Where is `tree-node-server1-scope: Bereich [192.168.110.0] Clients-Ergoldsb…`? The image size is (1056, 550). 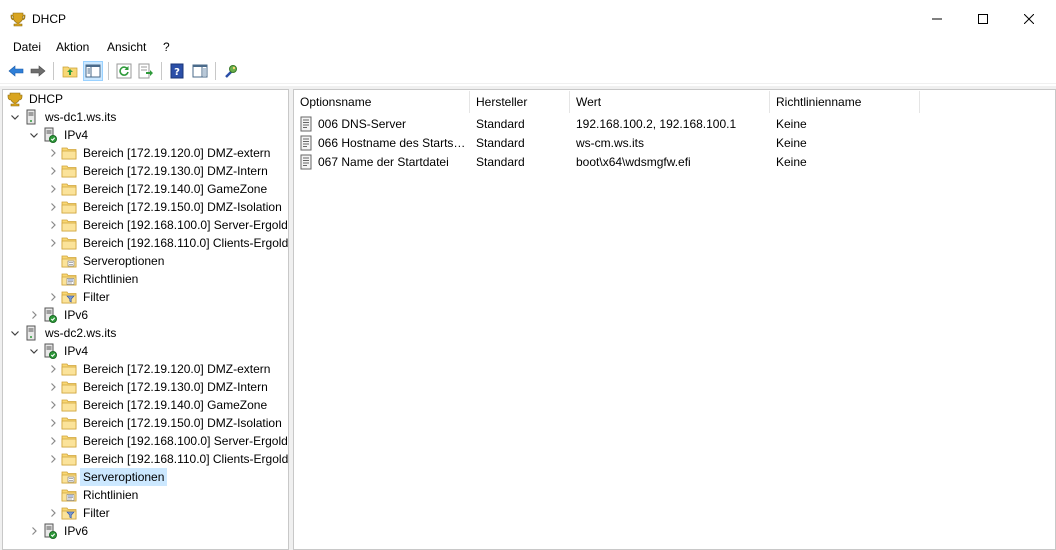 tree-node-server1-scope: Bereich [192.168.110.0] Clients-Ergoldsb… is located at coordinates (166, 243).